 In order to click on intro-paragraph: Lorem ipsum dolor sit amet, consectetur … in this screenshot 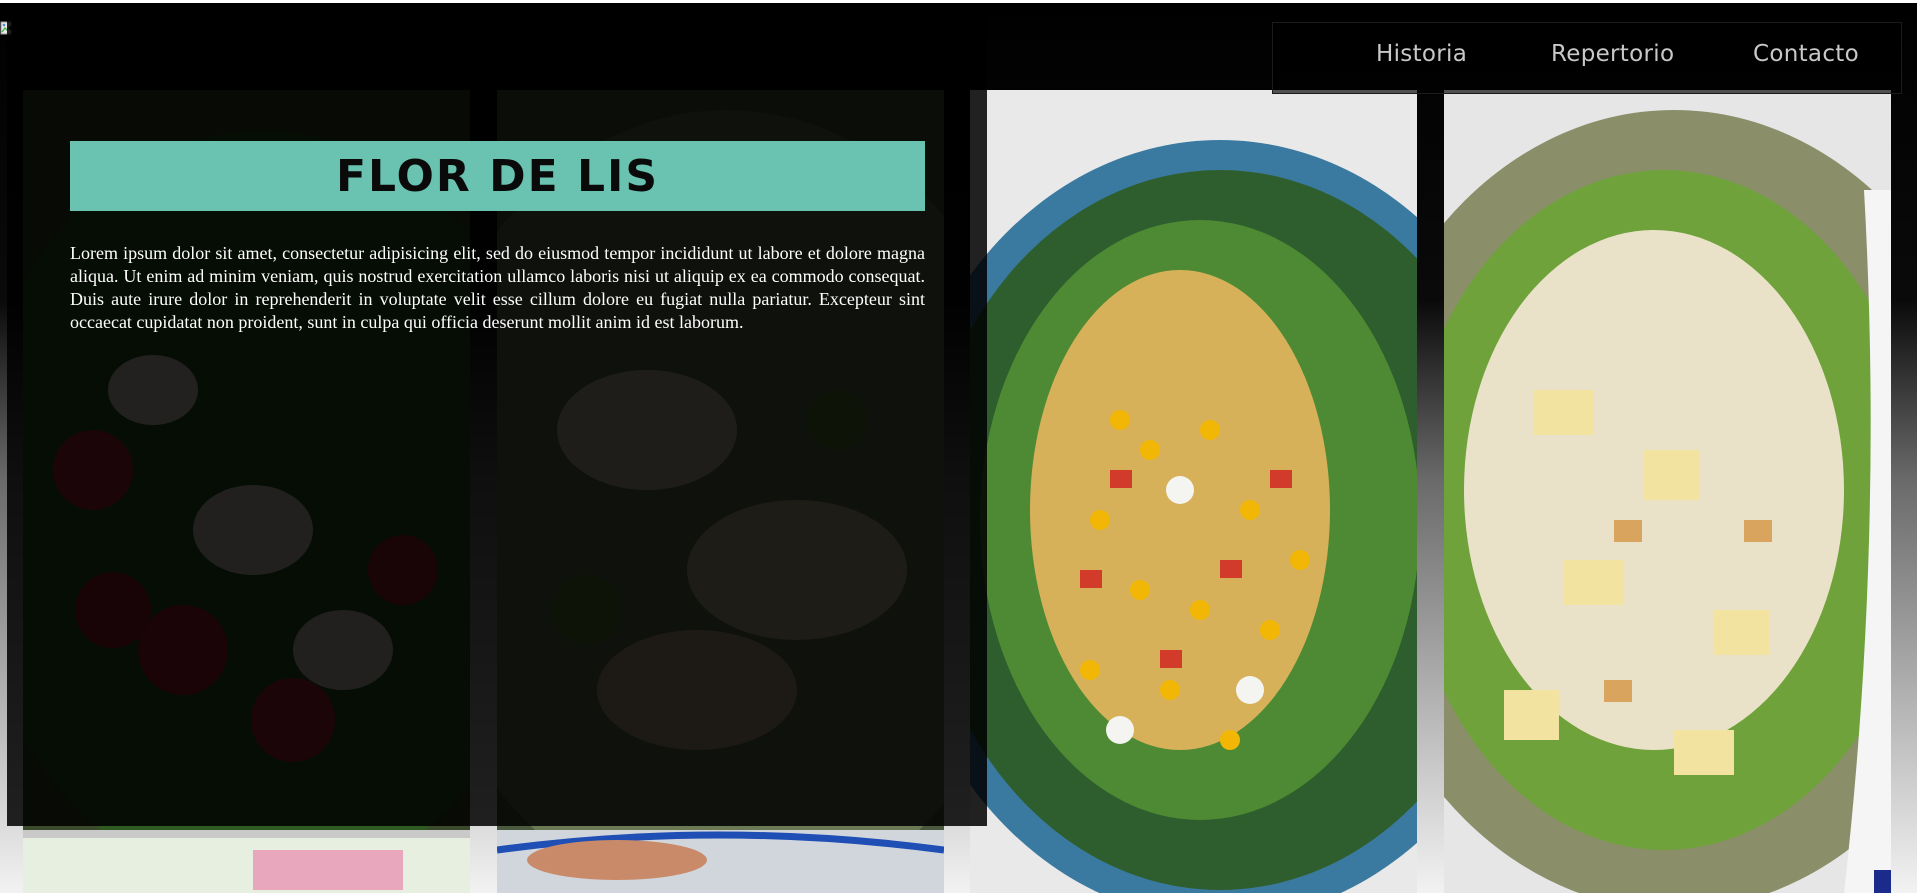, I will do `click(497, 287)`.